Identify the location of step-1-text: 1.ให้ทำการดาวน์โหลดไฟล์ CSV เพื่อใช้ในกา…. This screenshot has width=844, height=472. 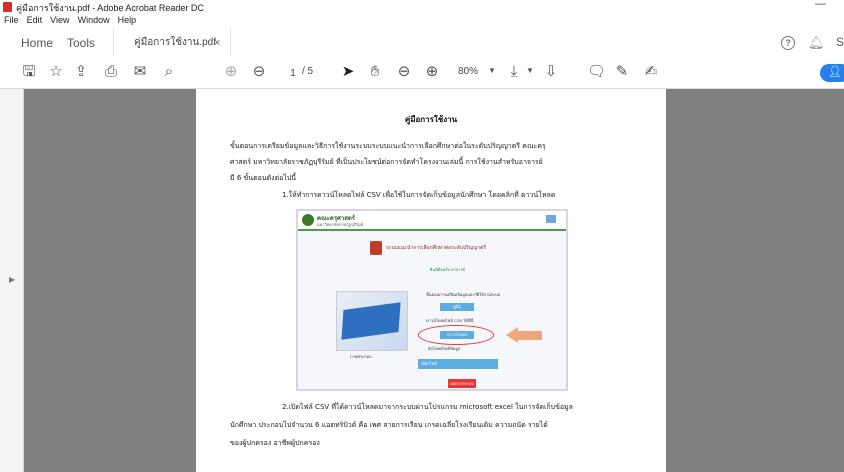
(419, 195).